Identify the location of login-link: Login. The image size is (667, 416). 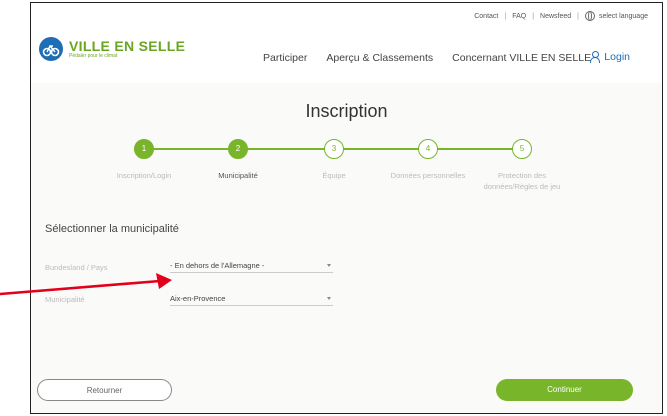
(610, 57).